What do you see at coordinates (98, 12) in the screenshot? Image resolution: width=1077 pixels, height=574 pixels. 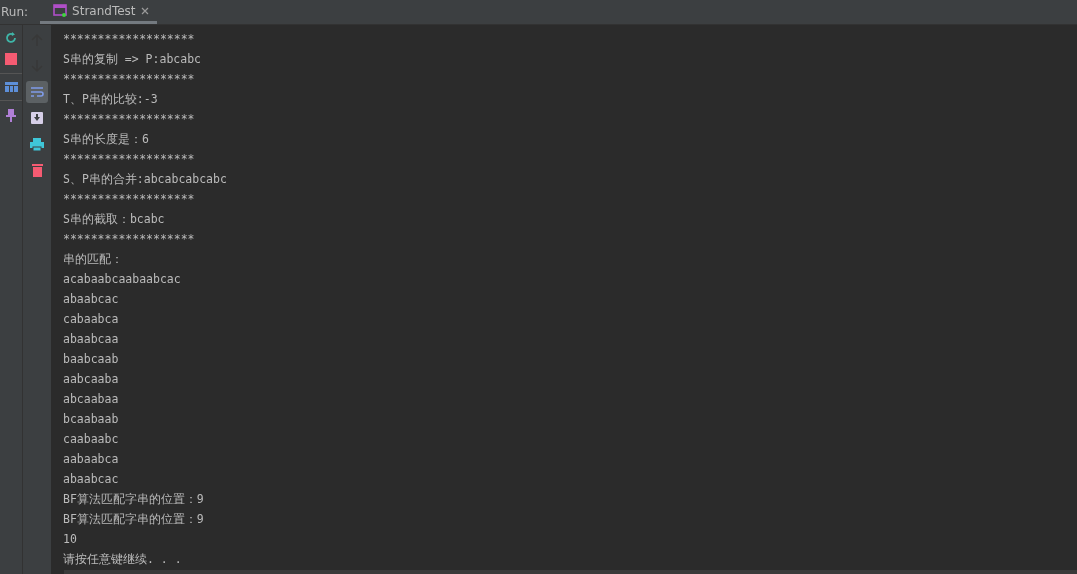 I see `run-tab: StrandTest` at bounding box center [98, 12].